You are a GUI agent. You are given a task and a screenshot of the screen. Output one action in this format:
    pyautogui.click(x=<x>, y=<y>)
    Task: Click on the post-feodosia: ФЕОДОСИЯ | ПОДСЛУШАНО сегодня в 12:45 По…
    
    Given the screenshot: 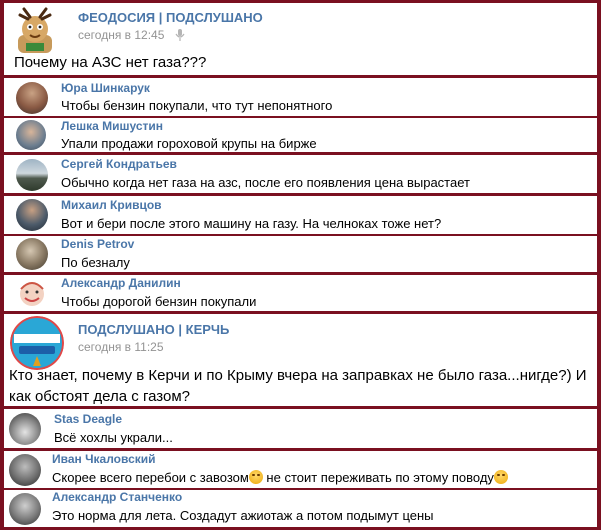 What is the action you would take?
    pyautogui.click(x=300, y=39)
    